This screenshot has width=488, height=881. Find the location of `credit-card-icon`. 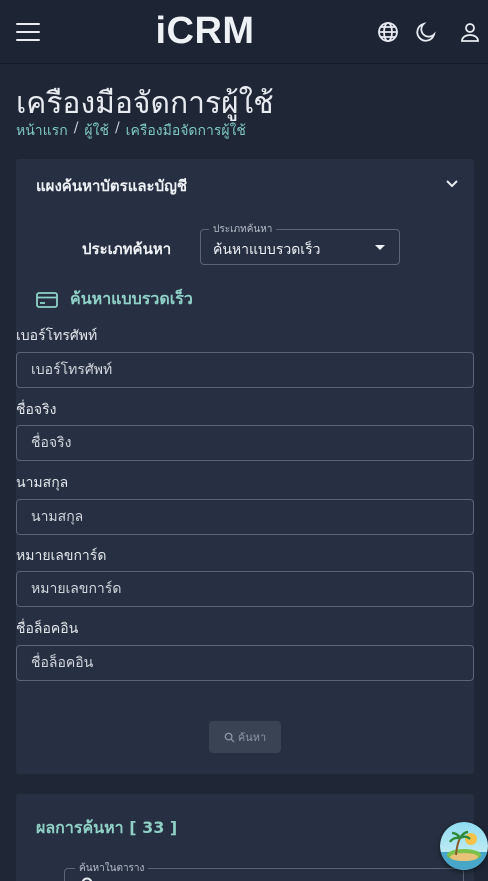

credit-card-icon is located at coordinates (47, 299).